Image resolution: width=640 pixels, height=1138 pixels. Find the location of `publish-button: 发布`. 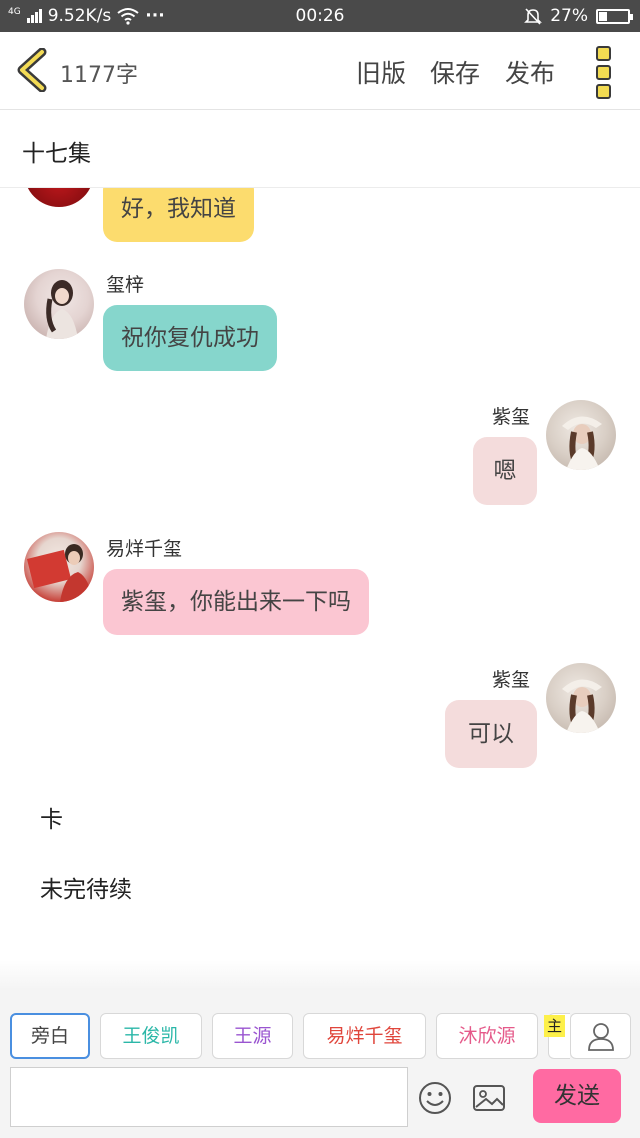

publish-button: 发布 is located at coordinates (530, 72).